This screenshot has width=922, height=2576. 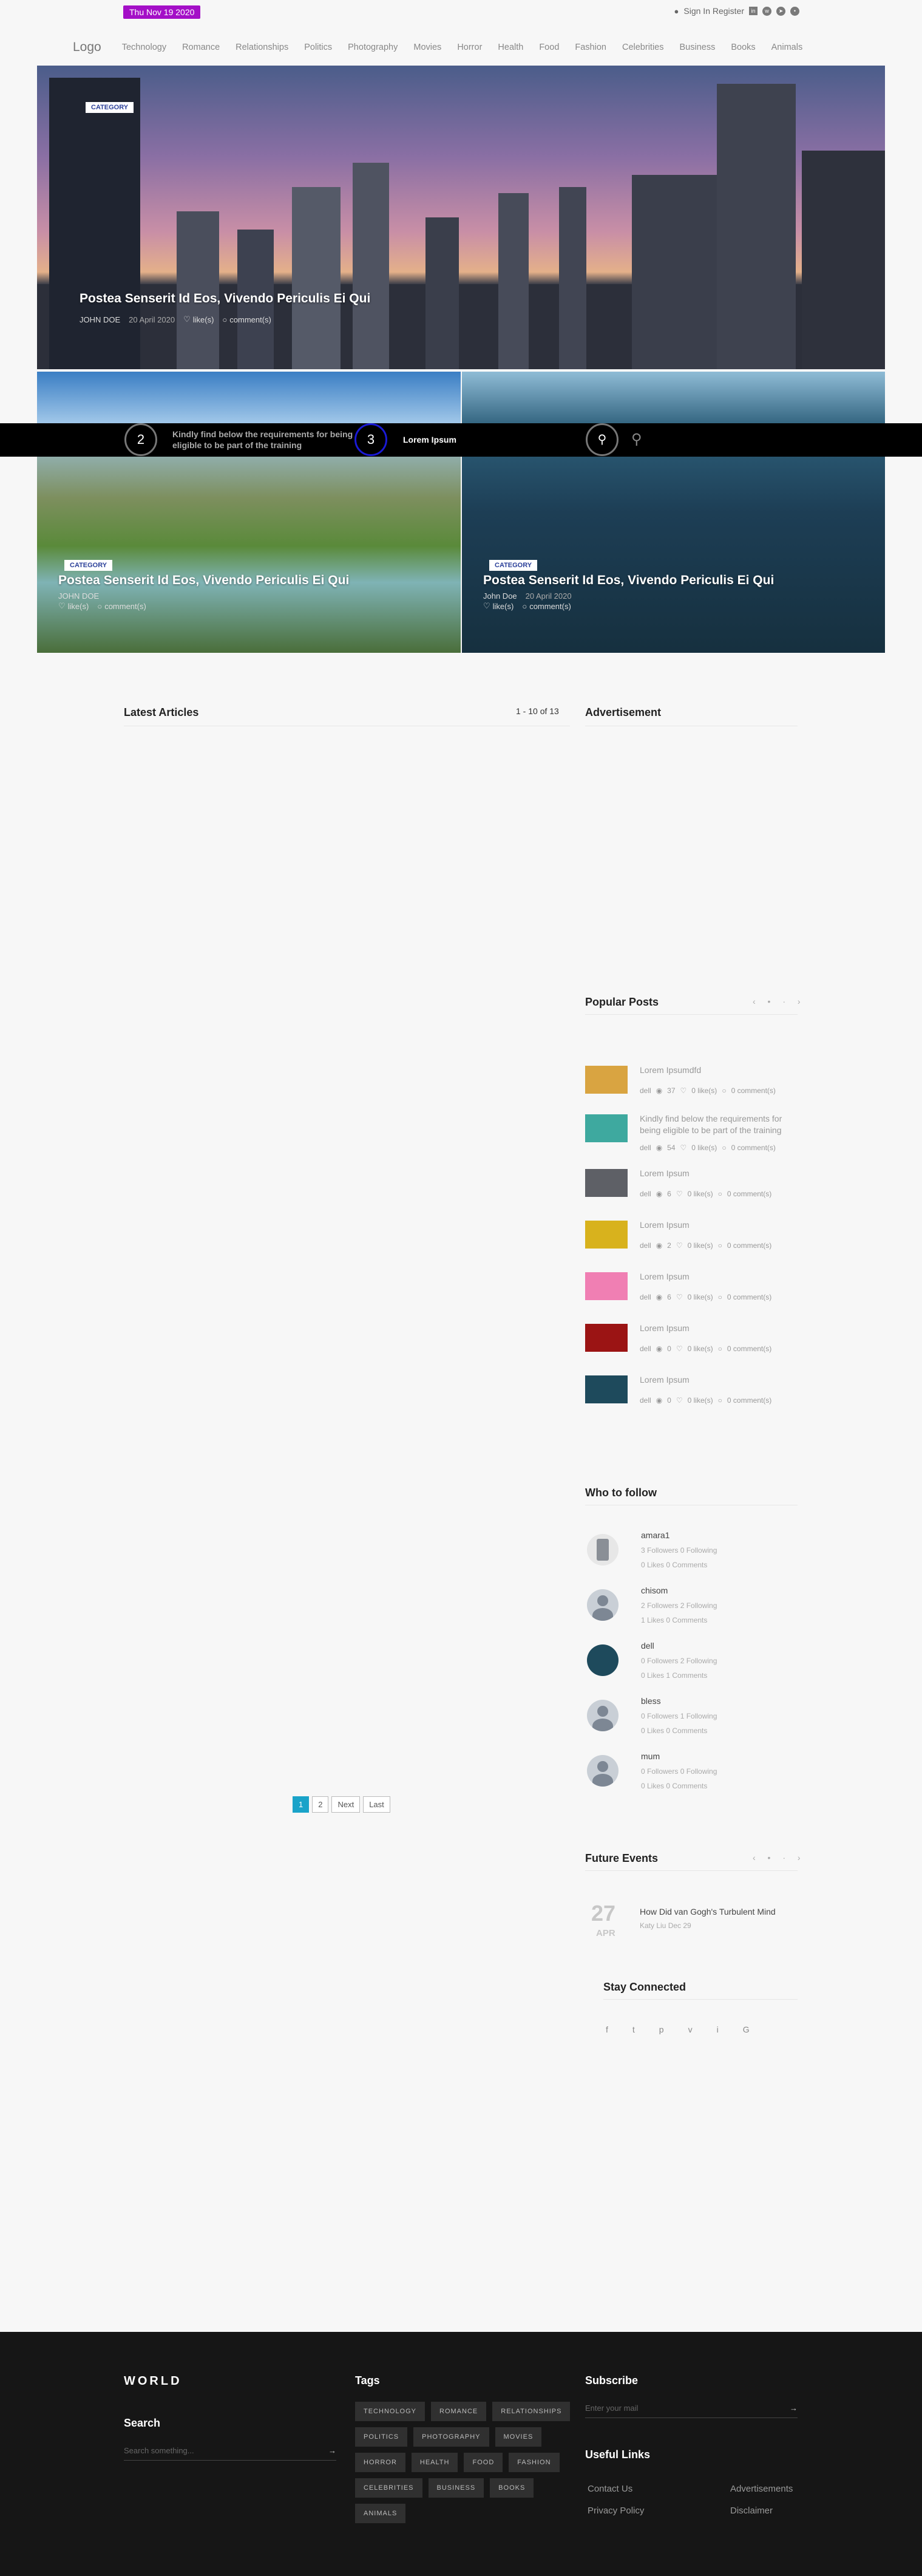 I want to click on nav-item-movies: Movies, so click(x=427, y=47).